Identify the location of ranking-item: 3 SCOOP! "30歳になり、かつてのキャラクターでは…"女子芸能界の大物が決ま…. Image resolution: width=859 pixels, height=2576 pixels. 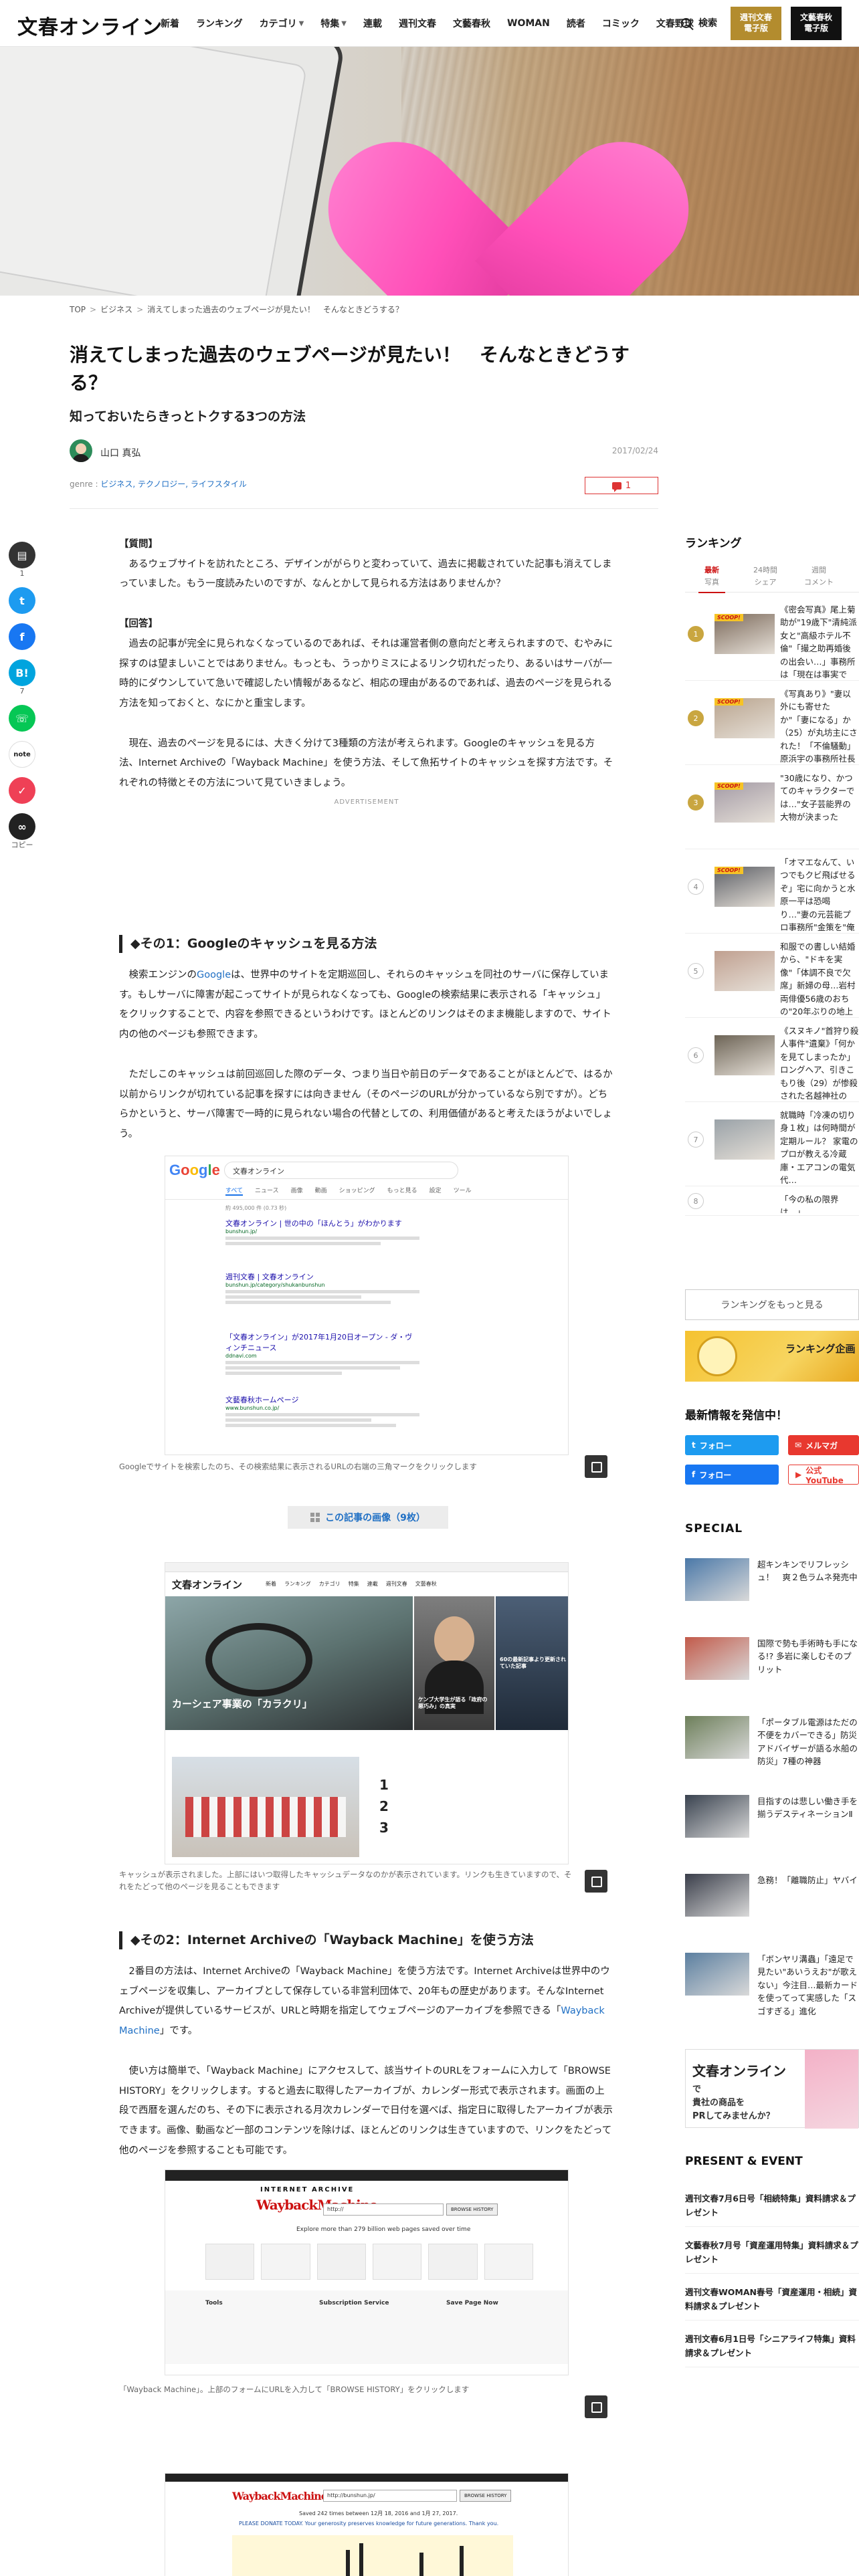
(772, 808).